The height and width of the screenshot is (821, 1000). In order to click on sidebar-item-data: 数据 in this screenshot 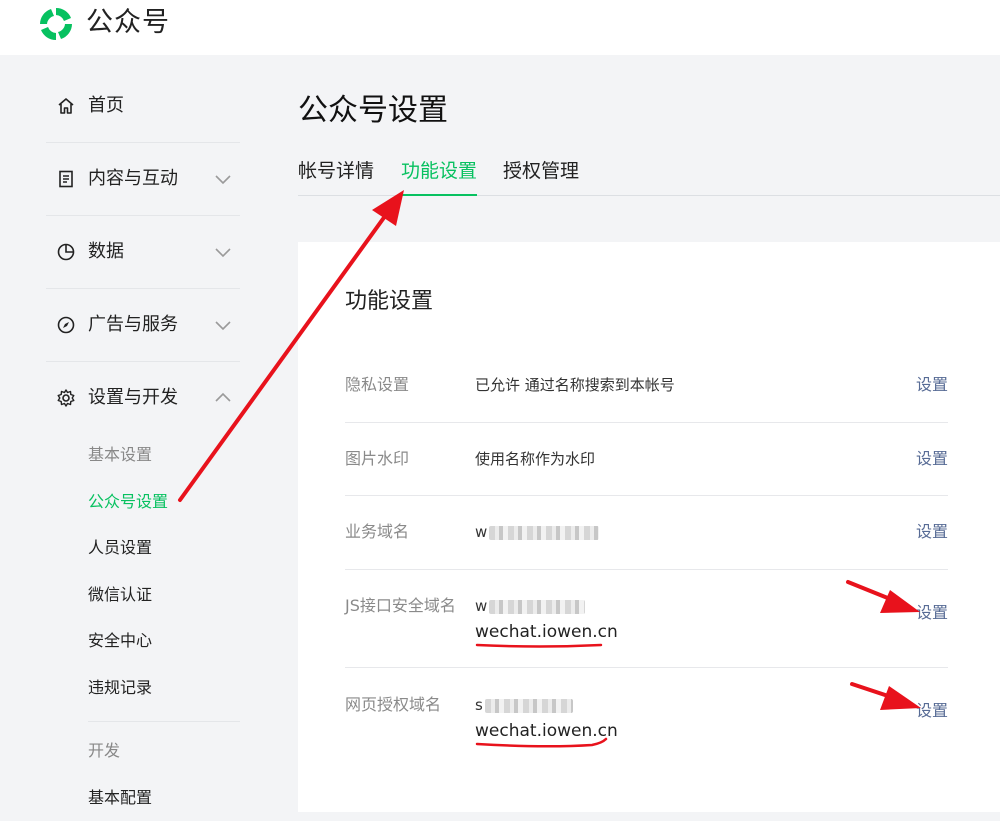, I will do `click(143, 252)`.